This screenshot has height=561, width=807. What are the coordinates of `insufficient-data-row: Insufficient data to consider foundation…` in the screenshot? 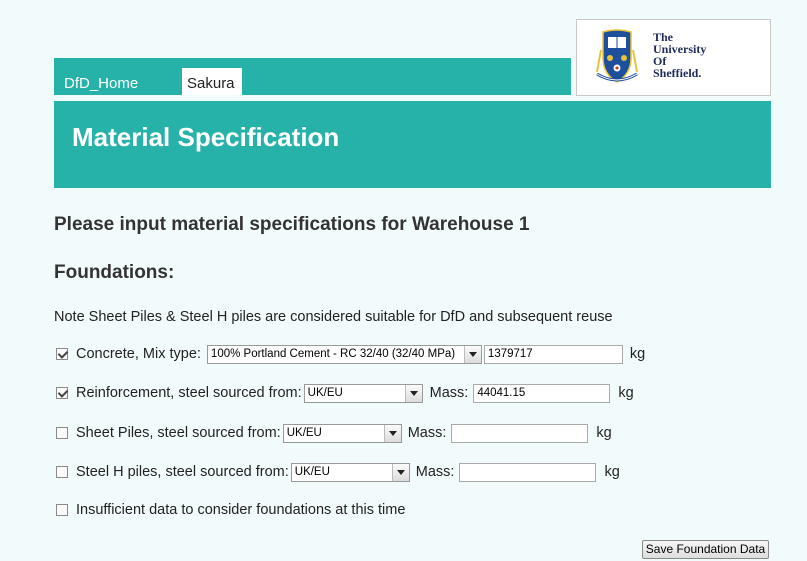 It's located at (230, 510).